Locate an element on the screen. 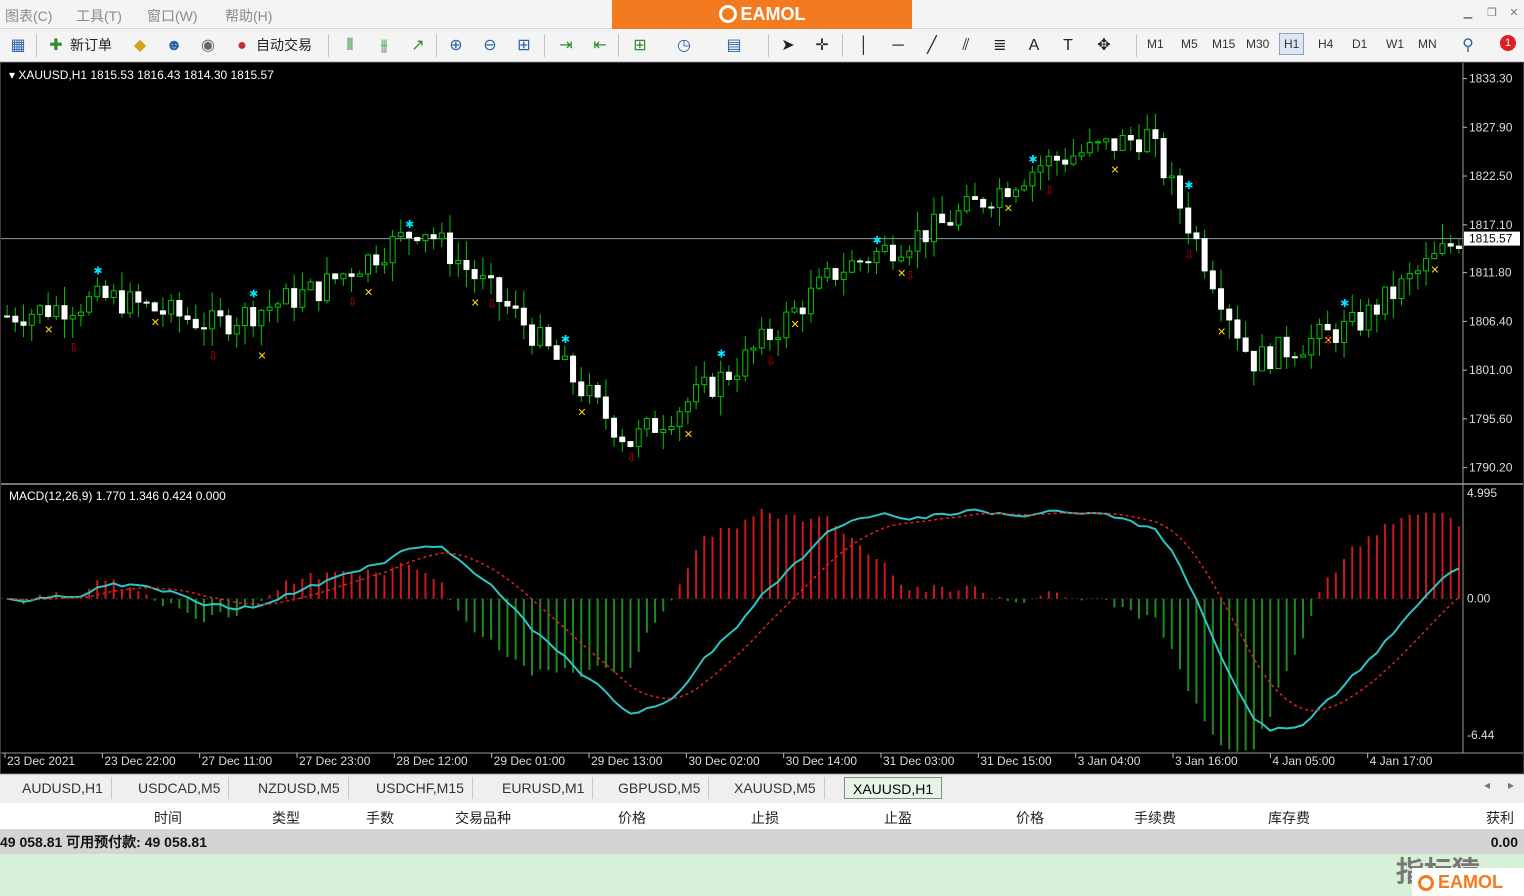 The width and height of the screenshot is (1524, 896). signal-icon: ◉ is located at coordinates (208, 46).